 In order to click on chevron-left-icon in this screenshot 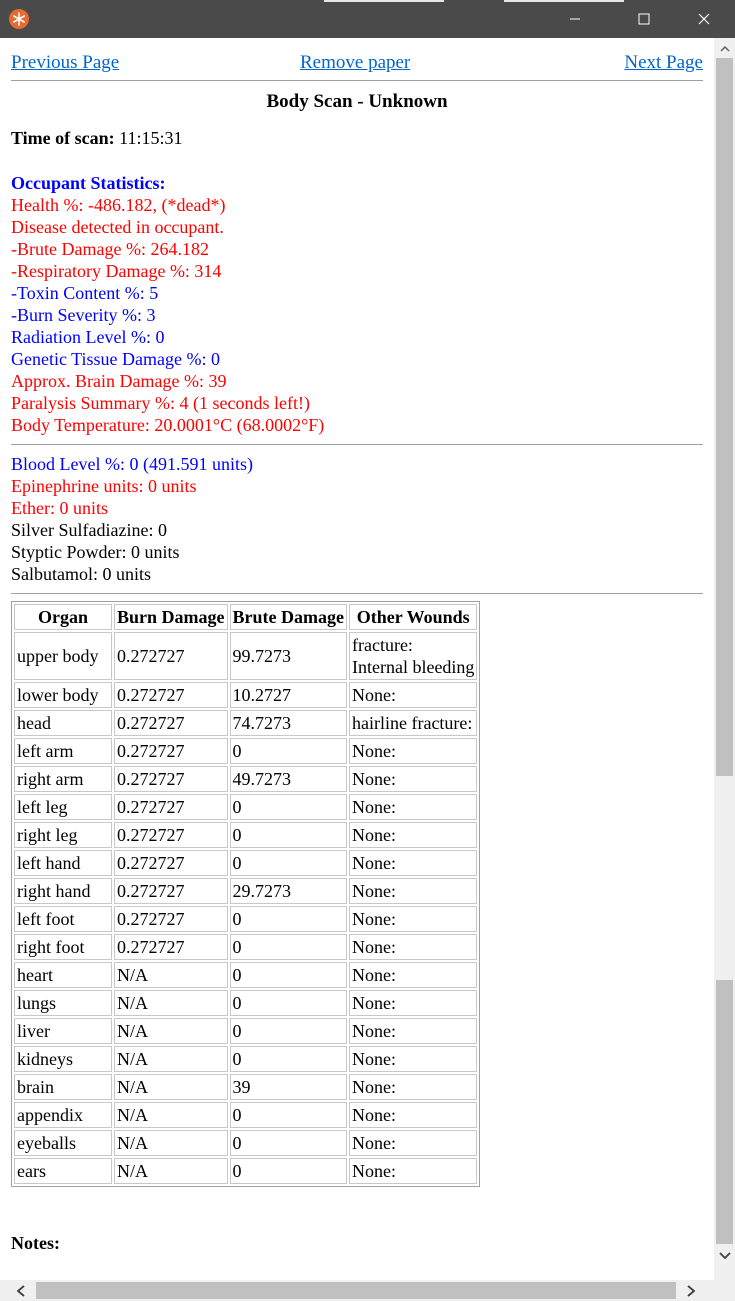, I will do `click(20, 1290)`.